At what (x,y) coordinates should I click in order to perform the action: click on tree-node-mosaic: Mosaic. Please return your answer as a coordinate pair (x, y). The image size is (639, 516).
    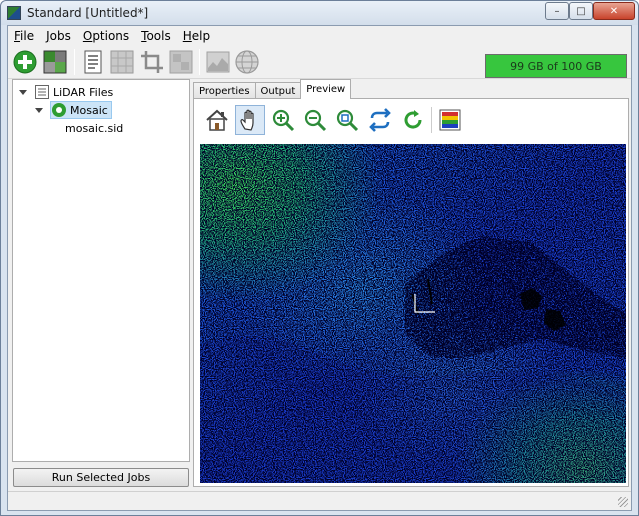
    Looking at the image, I should click on (73, 110).